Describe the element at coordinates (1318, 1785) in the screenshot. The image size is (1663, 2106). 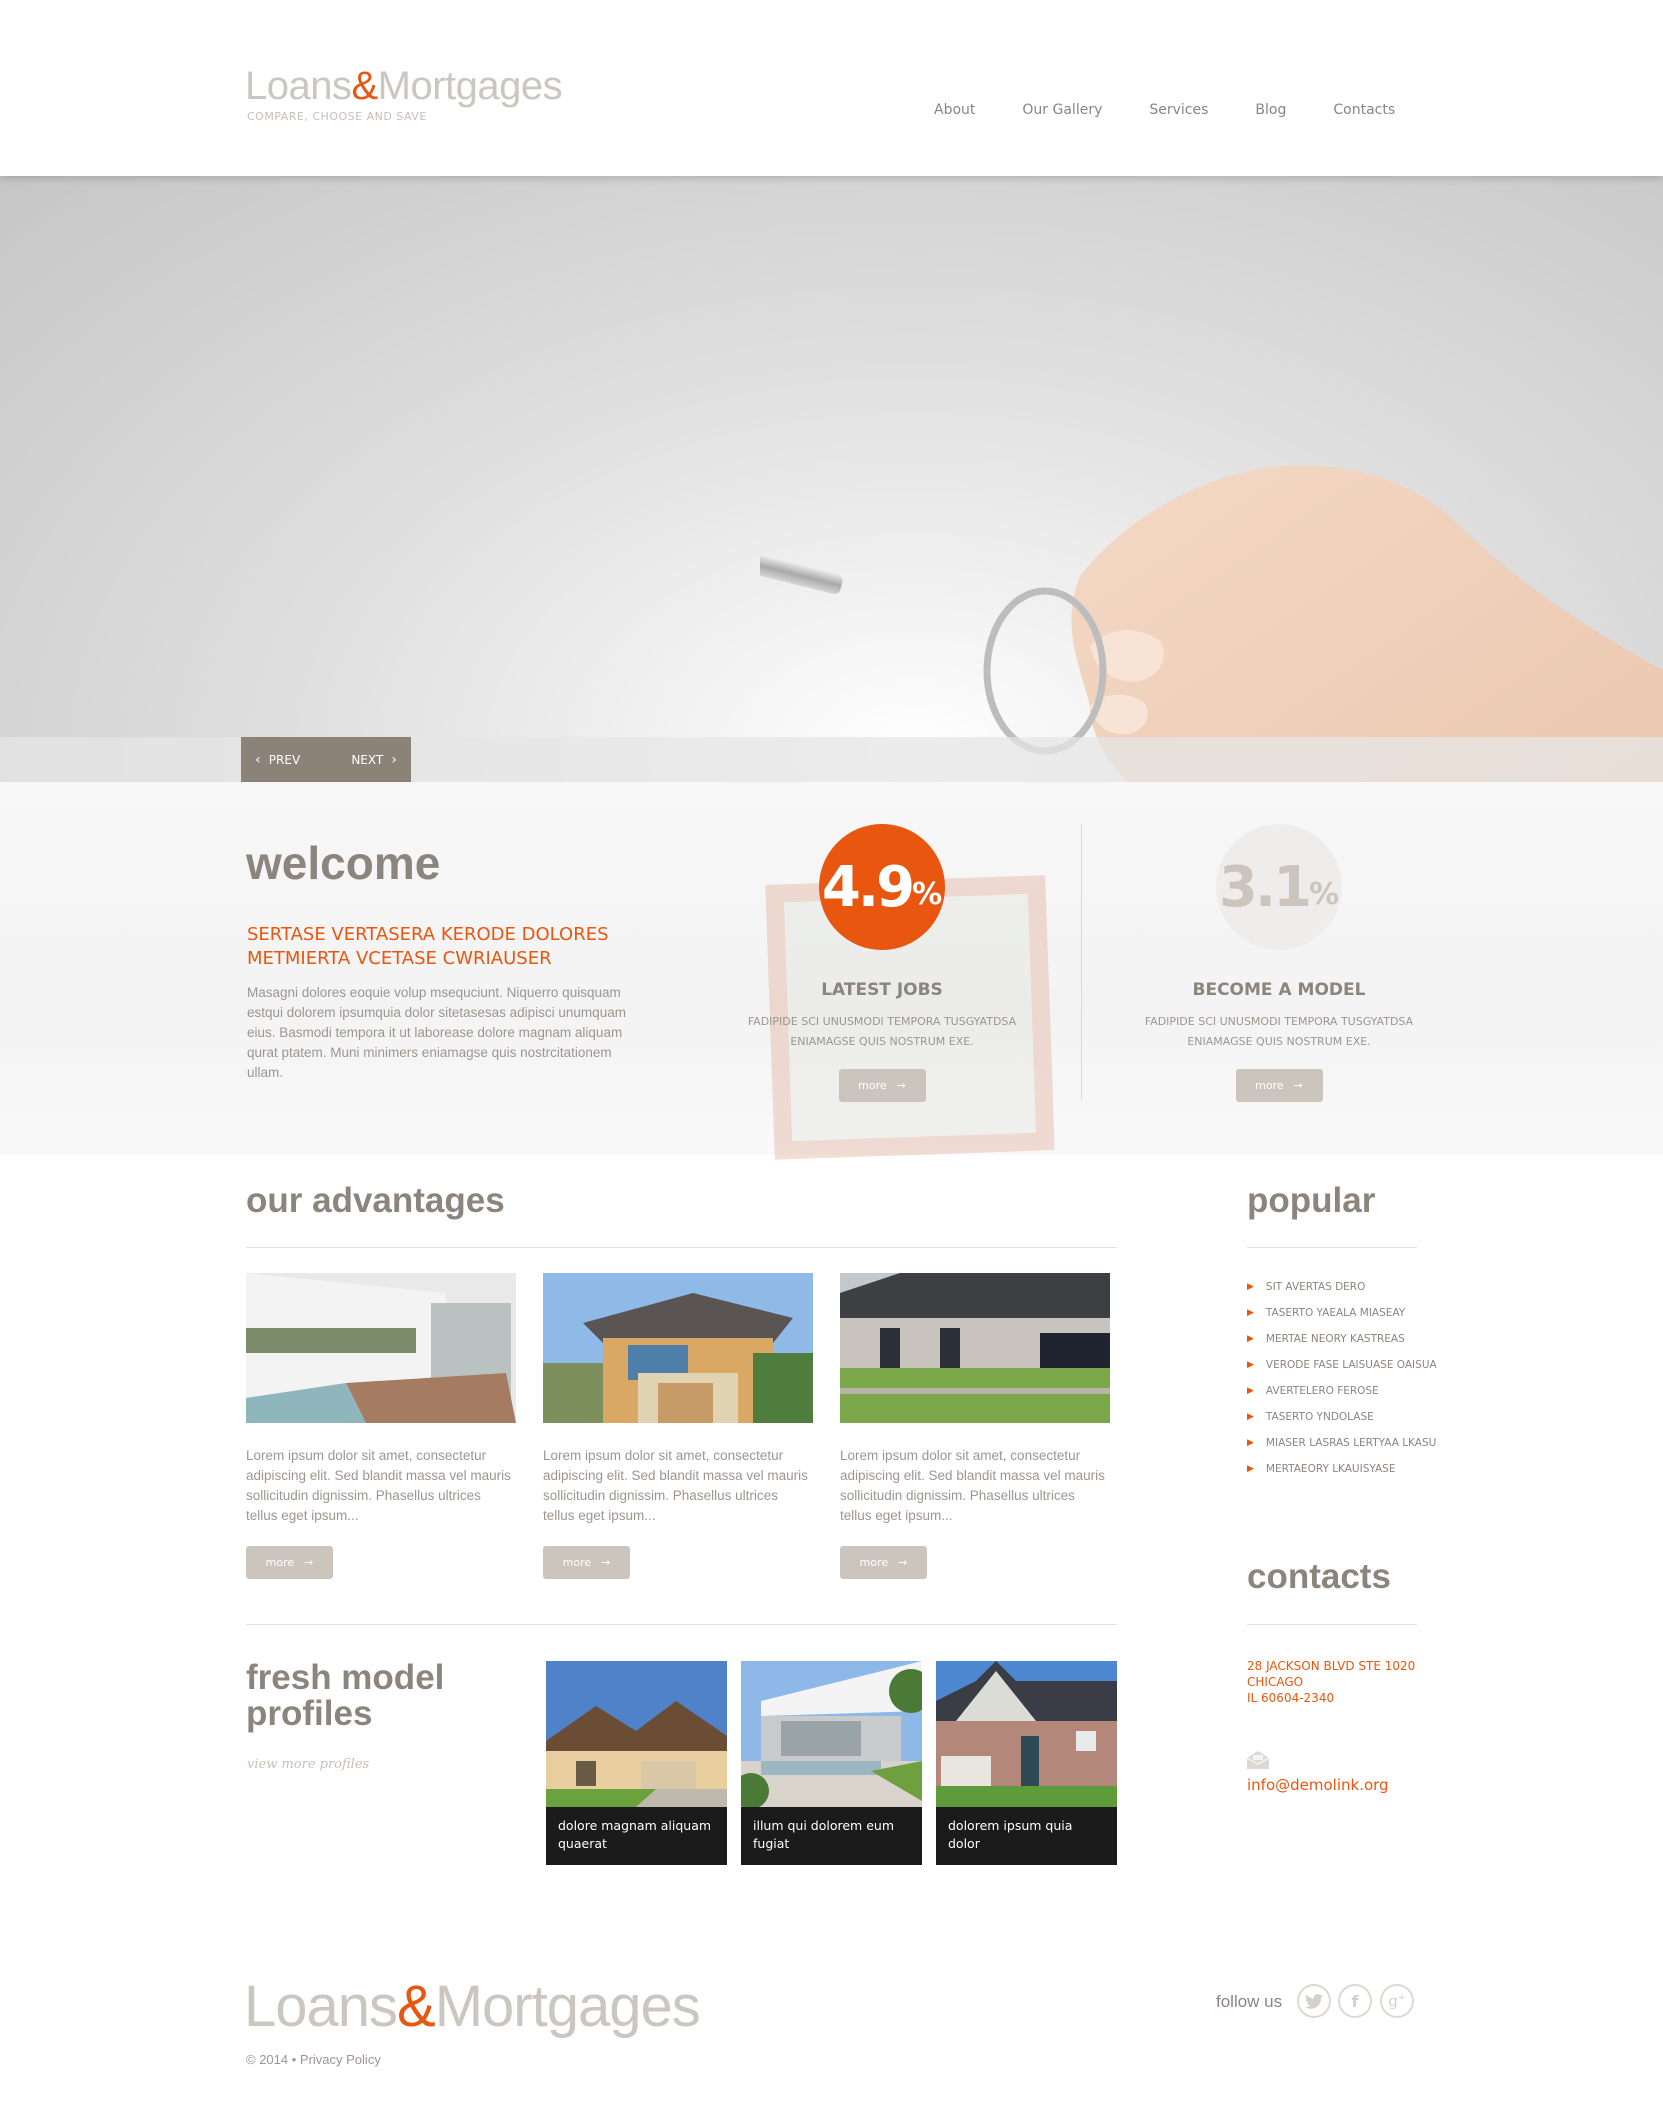
I see `contact-email: info@demolink.org` at that location.